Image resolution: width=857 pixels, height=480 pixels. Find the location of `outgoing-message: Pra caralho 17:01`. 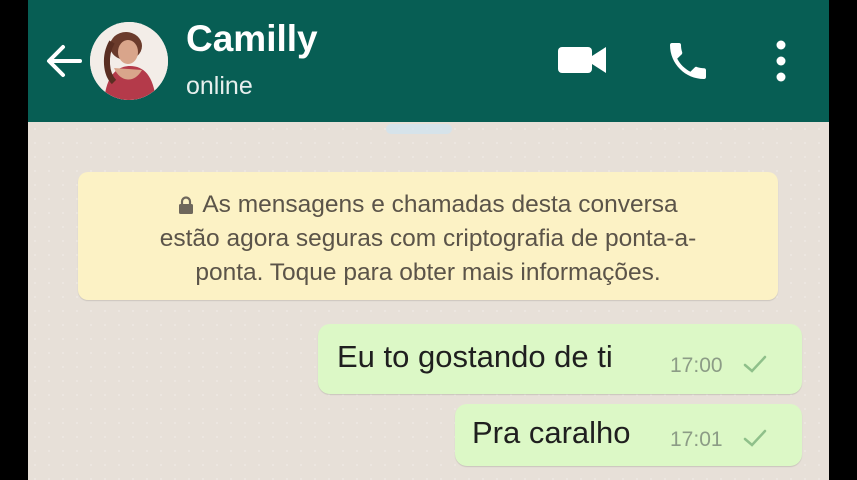

outgoing-message: Pra caralho 17:01 is located at coordinates (628, 435).